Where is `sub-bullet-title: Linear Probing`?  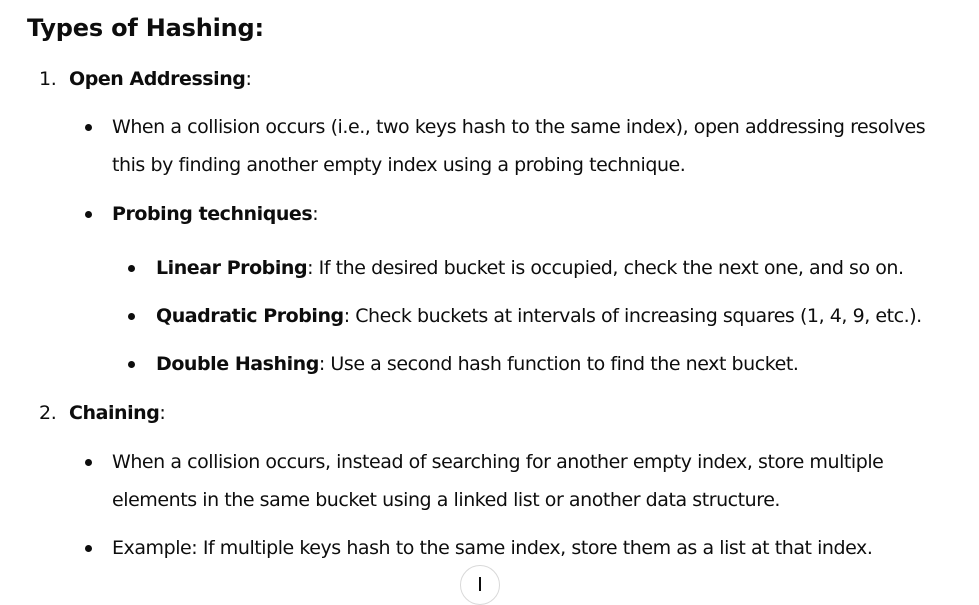
sub-bullet-title: Linear Probing is located at coordinates (232, 268).